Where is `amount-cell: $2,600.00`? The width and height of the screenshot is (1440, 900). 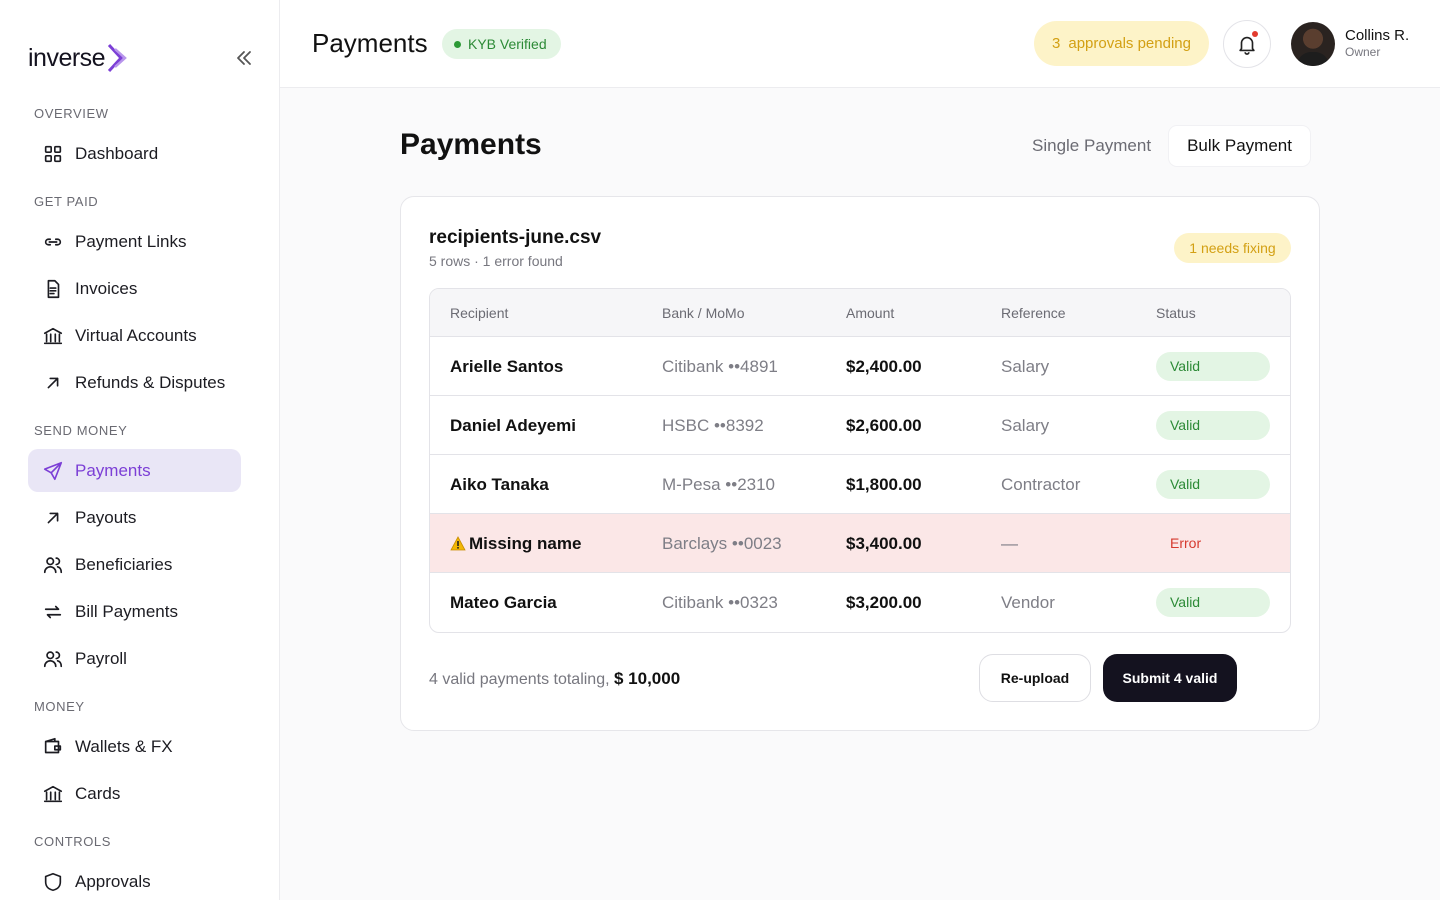 amount-cell: $2,600.00 is located at coordinates (884, 425).